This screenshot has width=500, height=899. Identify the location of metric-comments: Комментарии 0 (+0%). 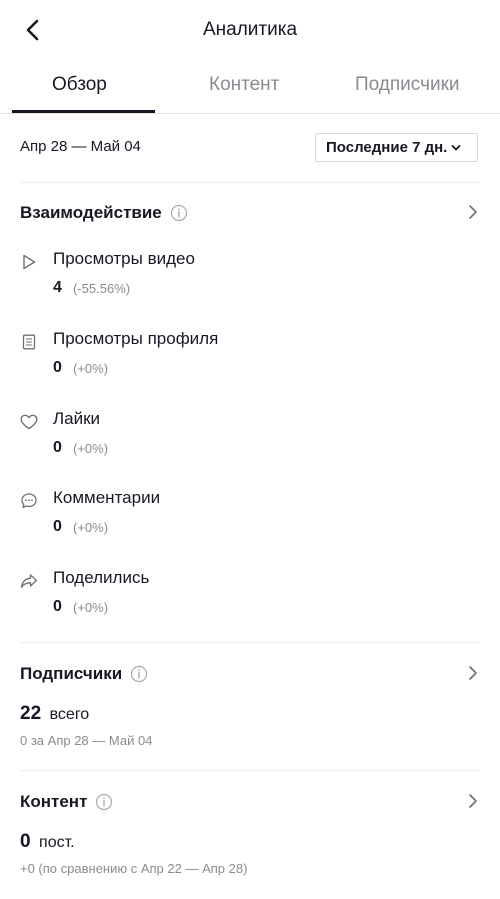
(250, 518).